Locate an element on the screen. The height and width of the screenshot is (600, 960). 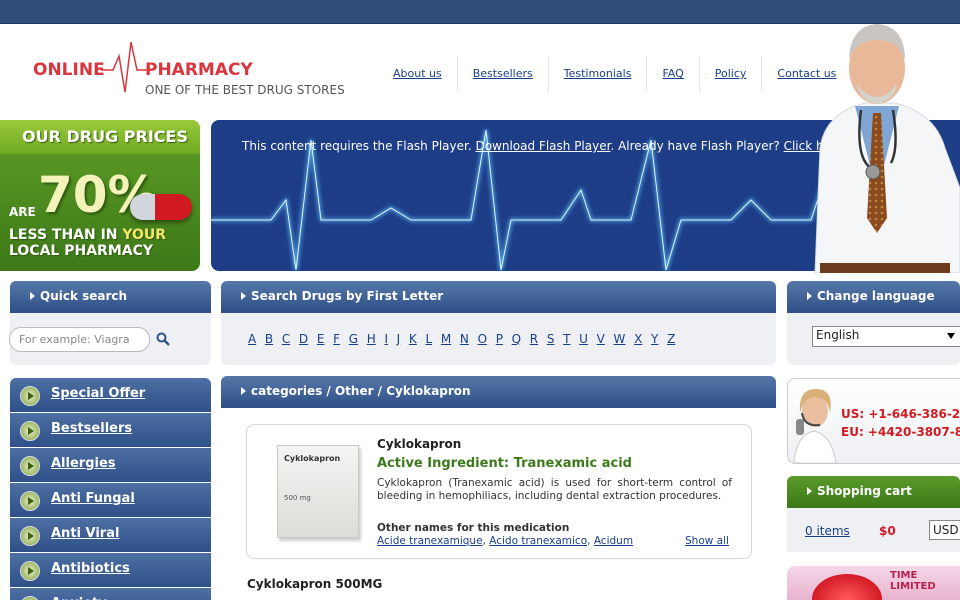
letter-link-t: T is located at coordinates (566, 339).